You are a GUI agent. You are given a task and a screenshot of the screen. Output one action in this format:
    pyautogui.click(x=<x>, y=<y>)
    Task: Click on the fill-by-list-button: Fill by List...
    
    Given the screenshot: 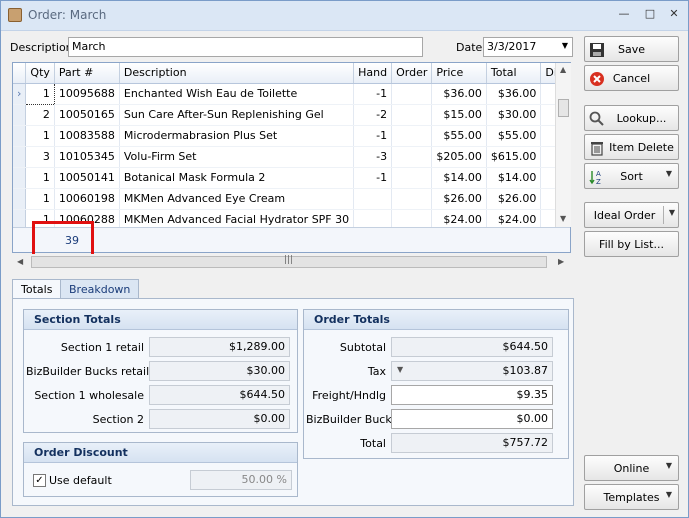 What is the action you would take?
    pyautogui.click(x=631, y=244)
    